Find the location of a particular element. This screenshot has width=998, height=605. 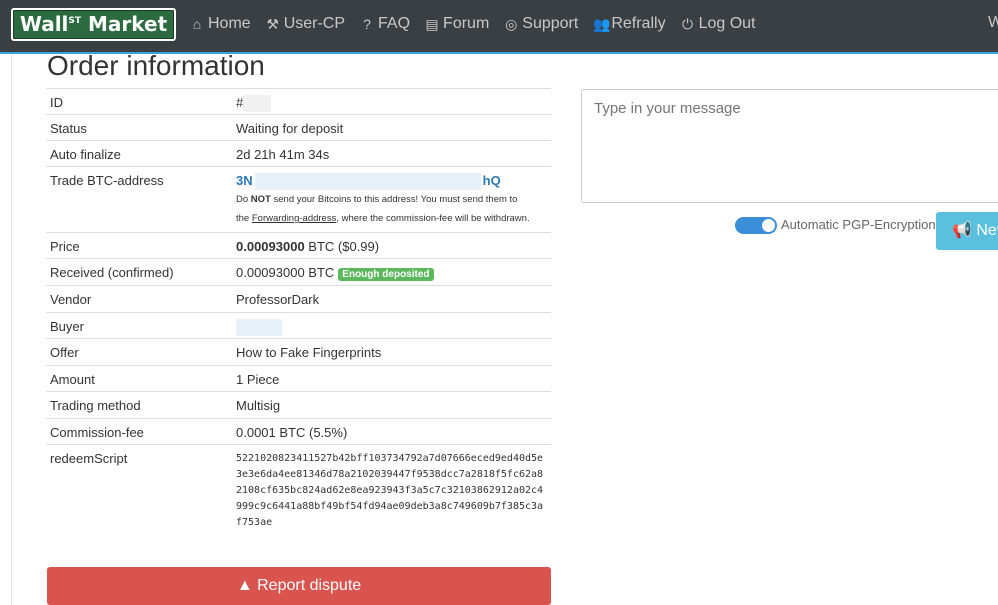

commission-value: 0.0001 BTC (5.5%) is located at coordinates (391, 431).